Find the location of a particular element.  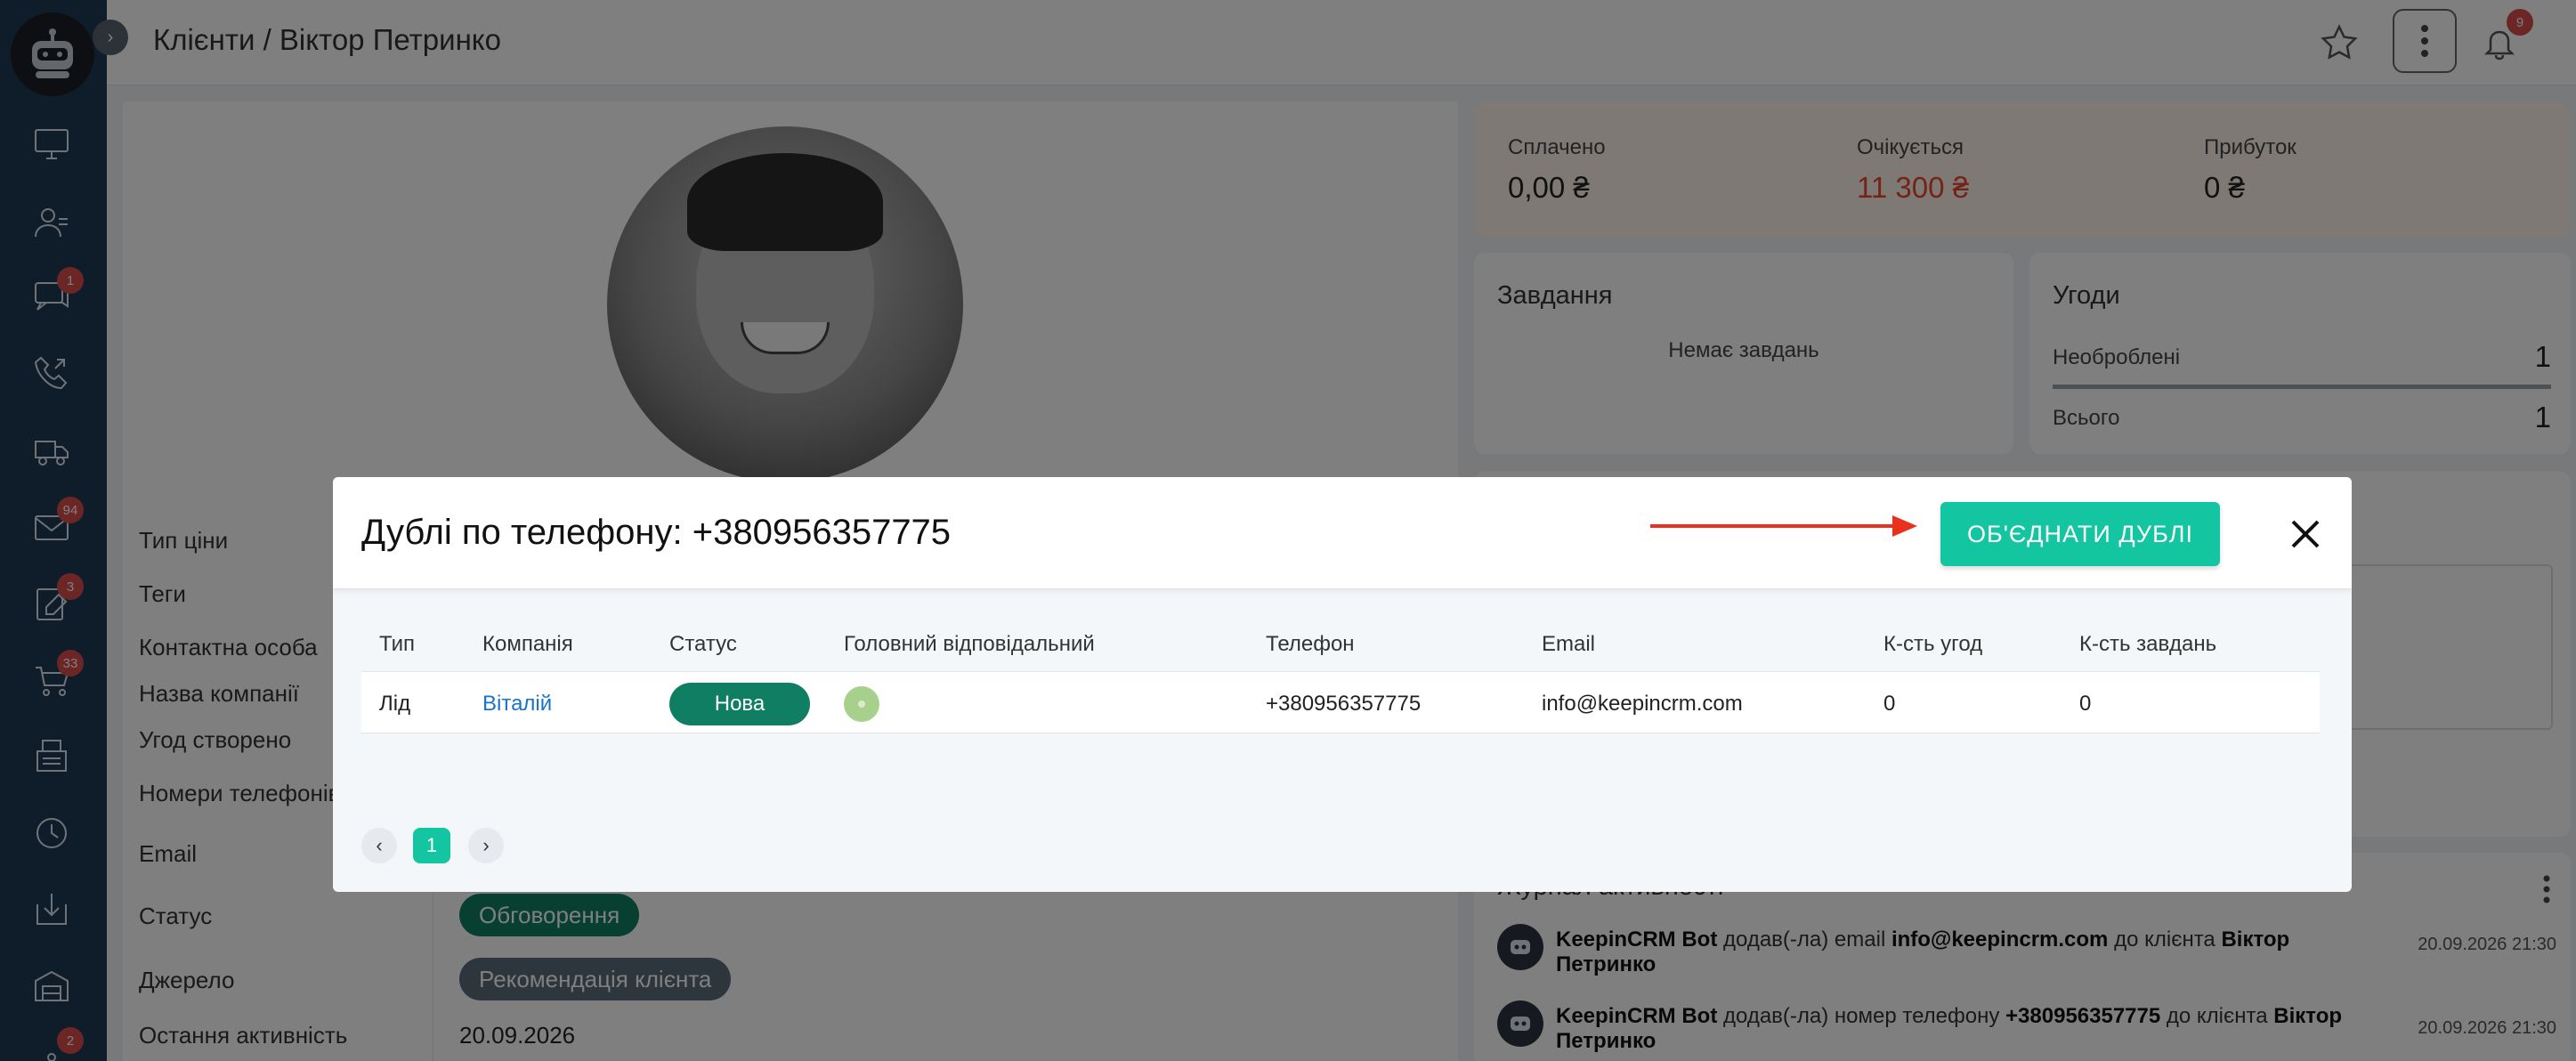

modal-title: Дублі по телефону: +380956357775 is located at coordinates (656, 532).